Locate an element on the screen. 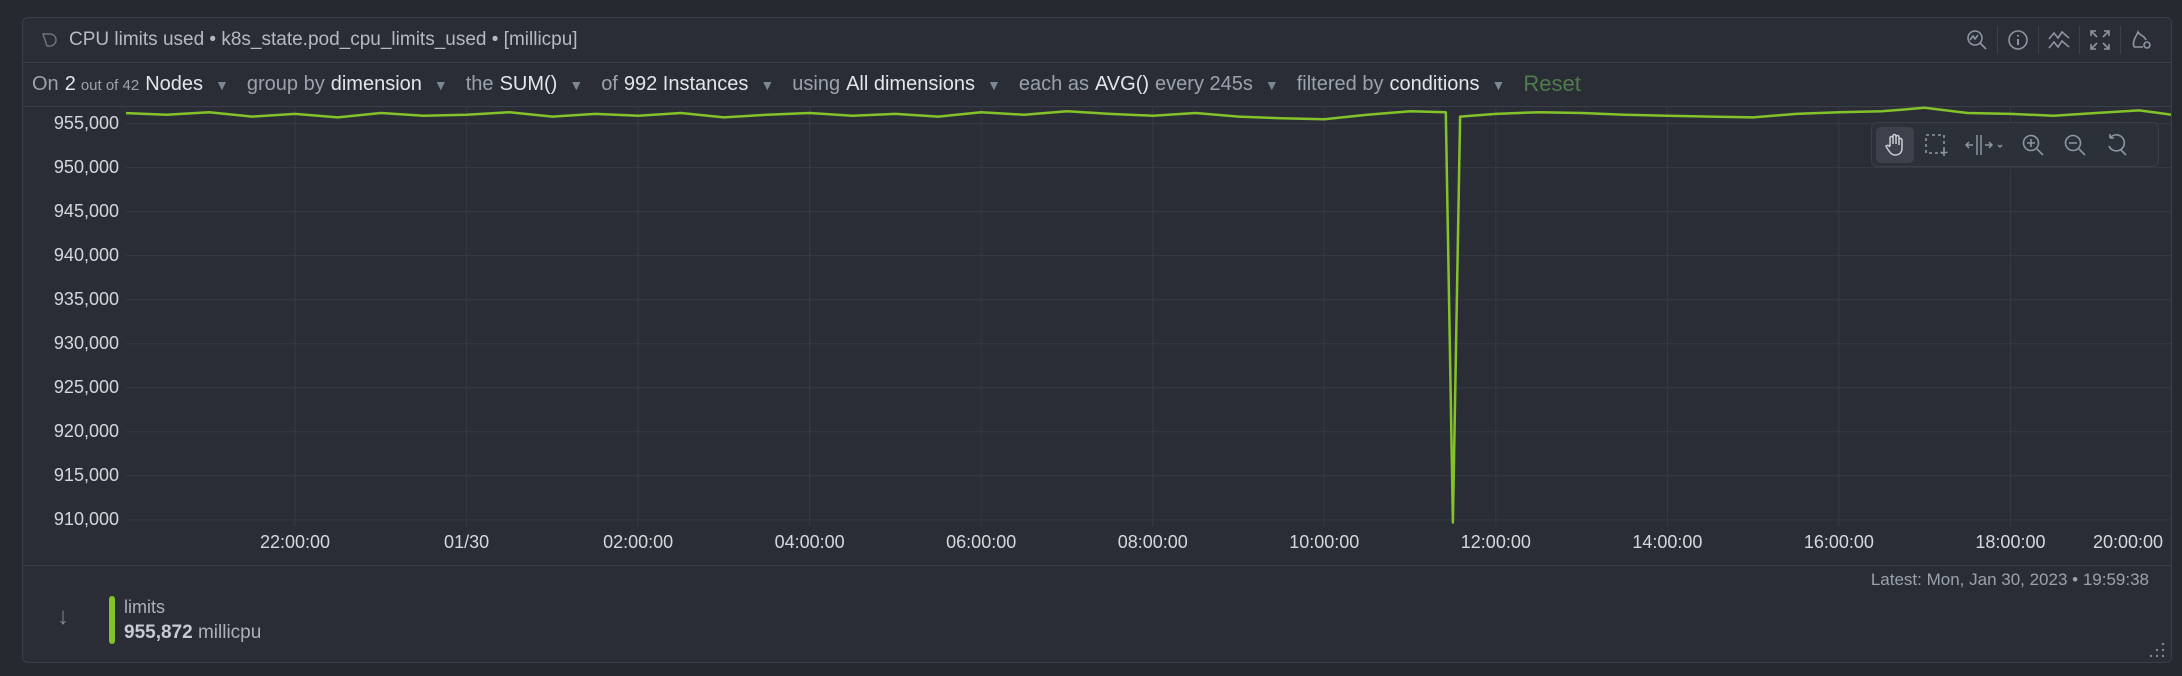 The height and width of the screenshot is (676, 2182). legend-color-swatch is located at coordinates (112, 620).